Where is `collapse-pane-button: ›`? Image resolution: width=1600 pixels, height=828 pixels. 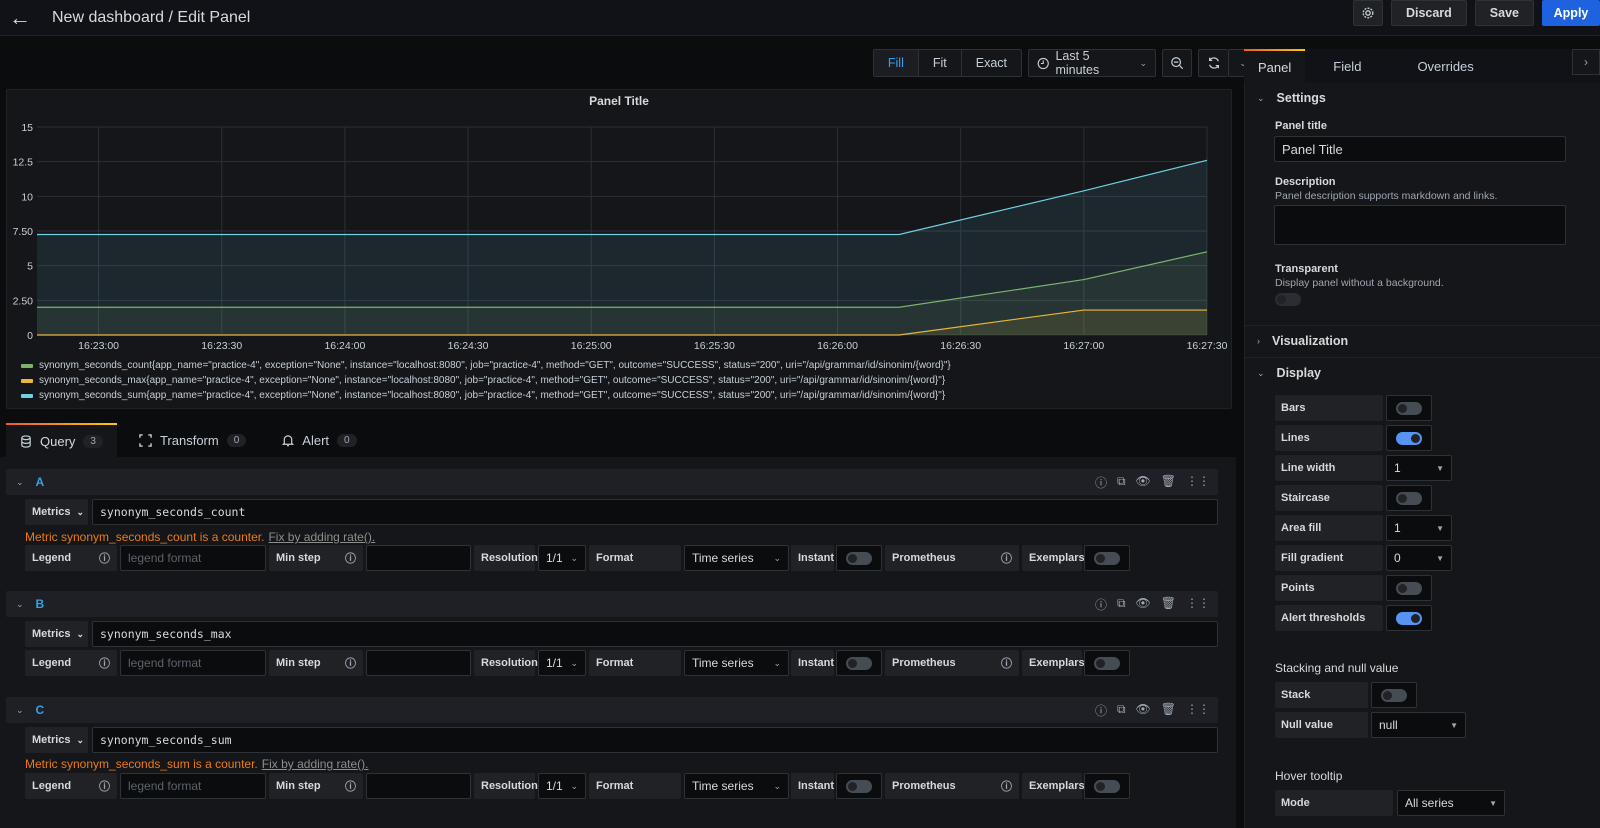 collapse-pane-button: › is located at coordinates (1586, 62).